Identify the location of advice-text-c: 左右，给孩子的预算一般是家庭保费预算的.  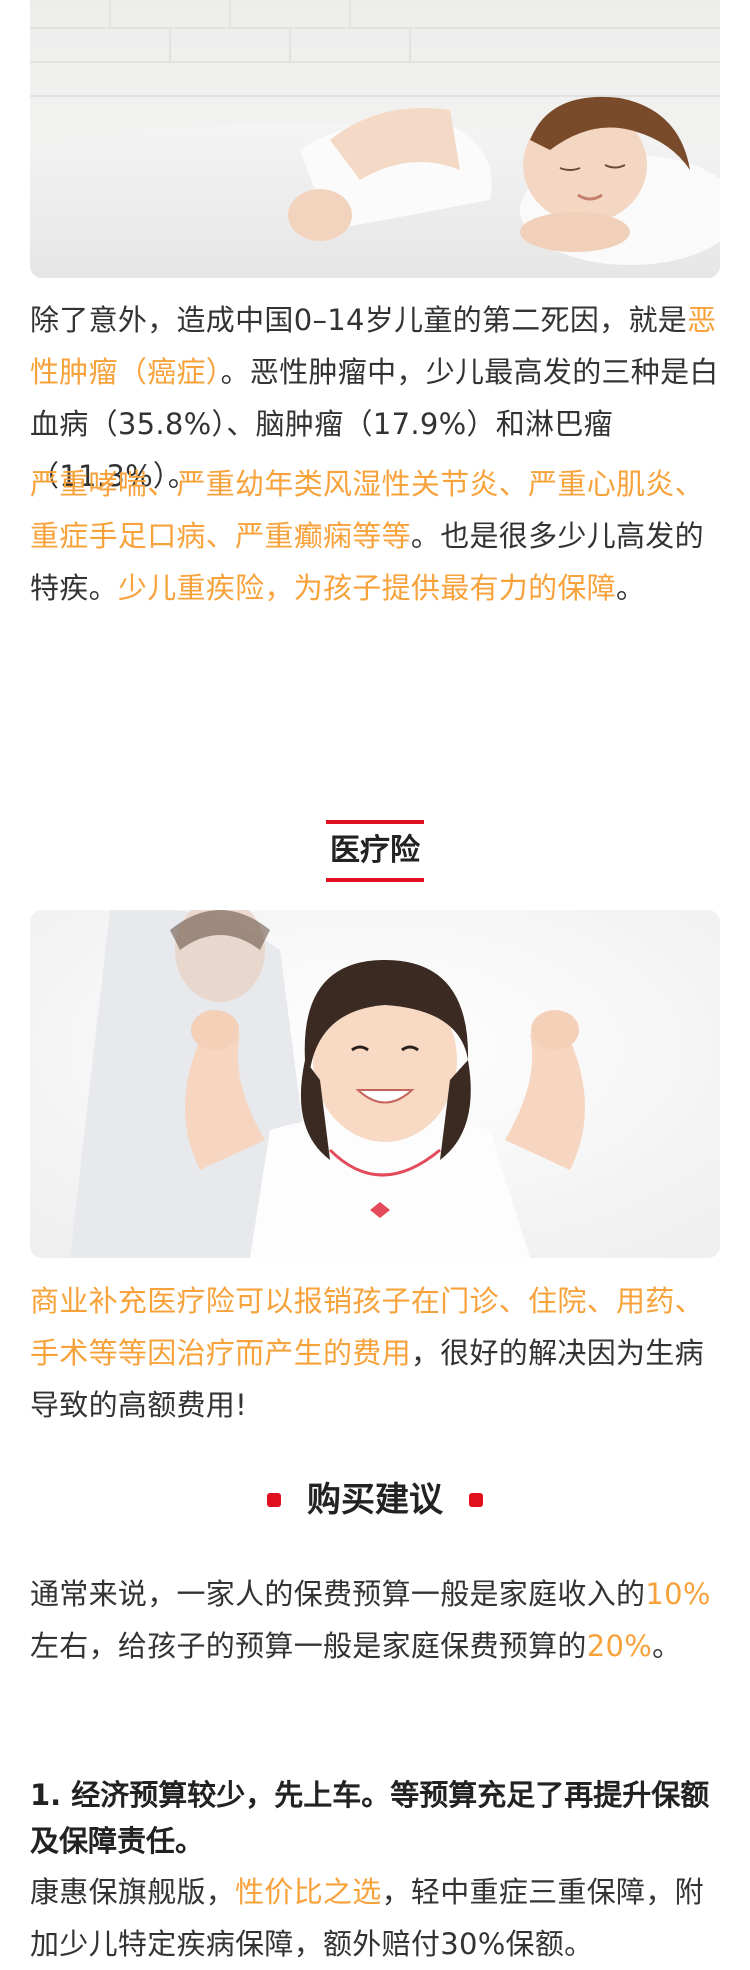
(308, 1646).